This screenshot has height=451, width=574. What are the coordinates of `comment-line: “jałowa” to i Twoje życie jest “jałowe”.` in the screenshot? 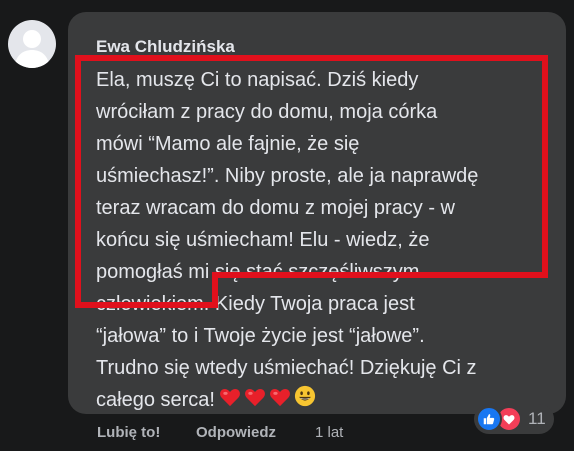 It's located at (260, 336).